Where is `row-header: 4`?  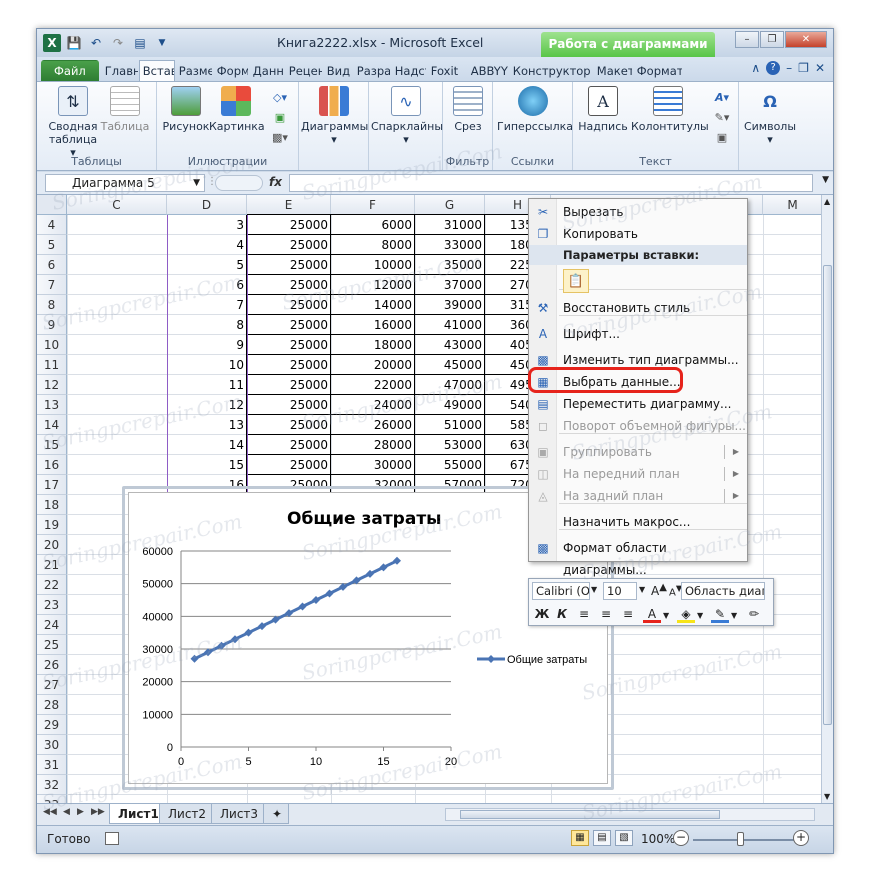
row-header: 4 is located at coordinates (52, 225).